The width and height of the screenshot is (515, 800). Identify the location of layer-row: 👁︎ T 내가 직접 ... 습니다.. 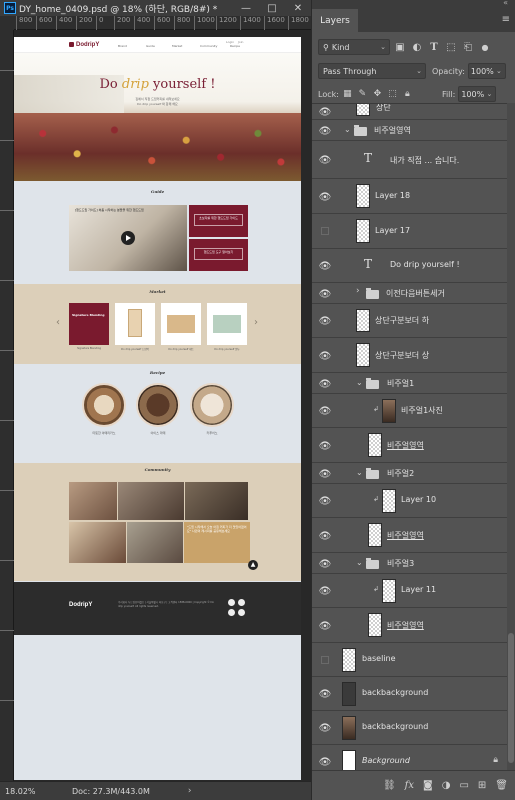
(410, 160).